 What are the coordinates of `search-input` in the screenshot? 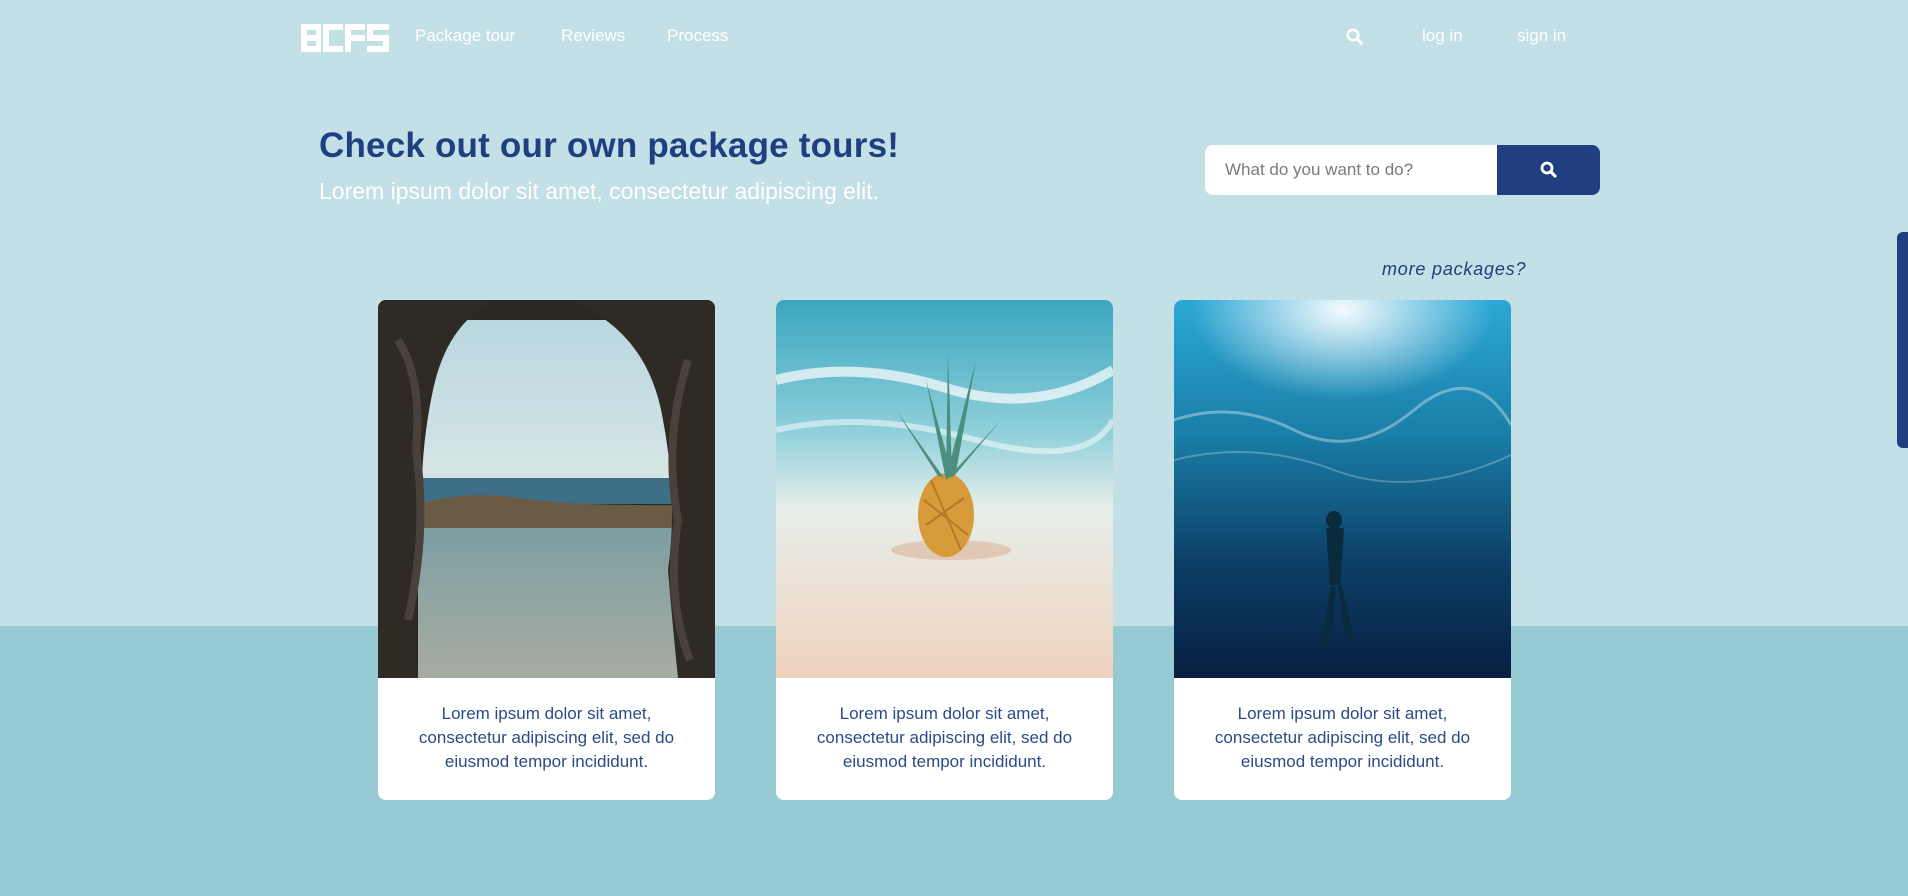 It's located at (1351, 170).